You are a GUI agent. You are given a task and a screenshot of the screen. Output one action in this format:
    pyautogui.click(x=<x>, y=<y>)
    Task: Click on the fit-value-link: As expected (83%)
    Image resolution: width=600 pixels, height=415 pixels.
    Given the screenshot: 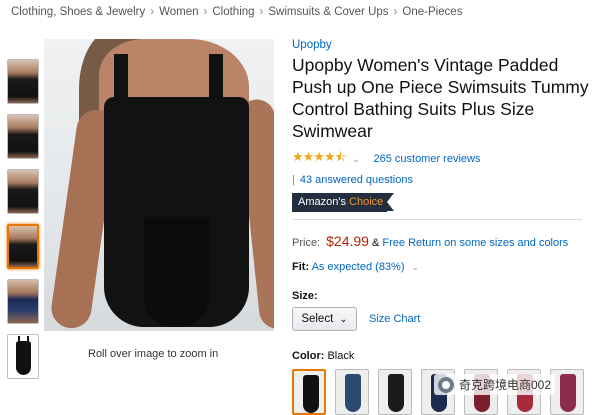 What is the action you would take?
    pyautogui.click(x=358, y=267)
    